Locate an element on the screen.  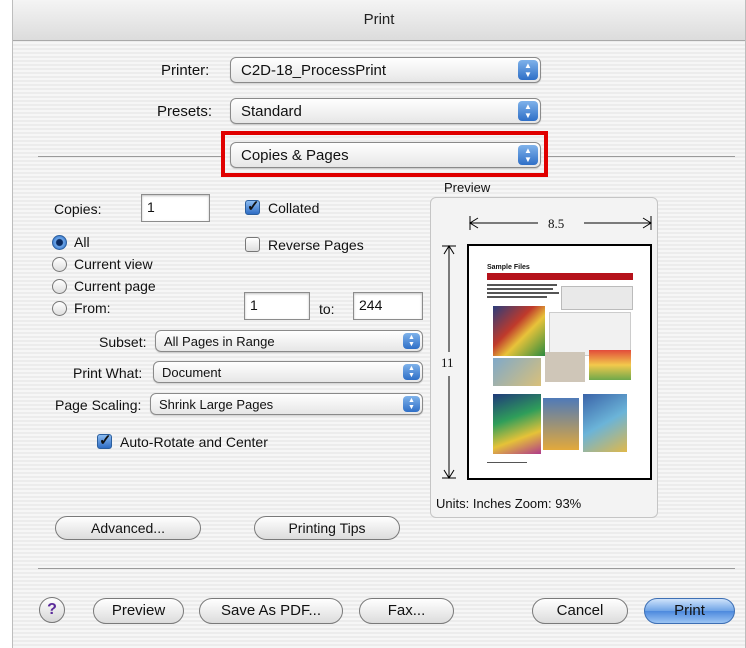
reverse-pages-label: Reverse Pages is located at coordinates (316, 245).